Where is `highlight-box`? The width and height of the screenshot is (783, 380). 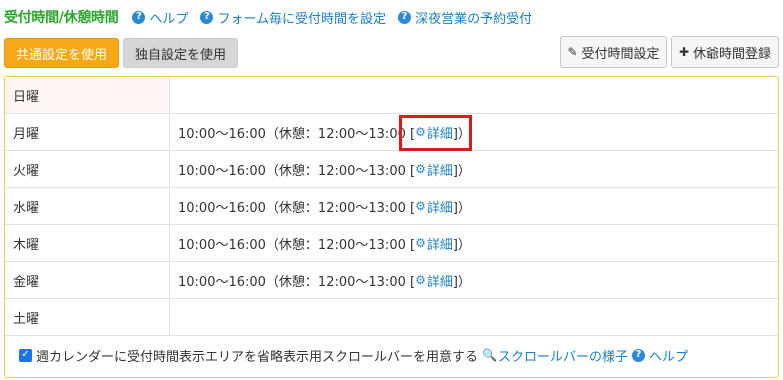 highlight-box is located at coordinates (435, 133).